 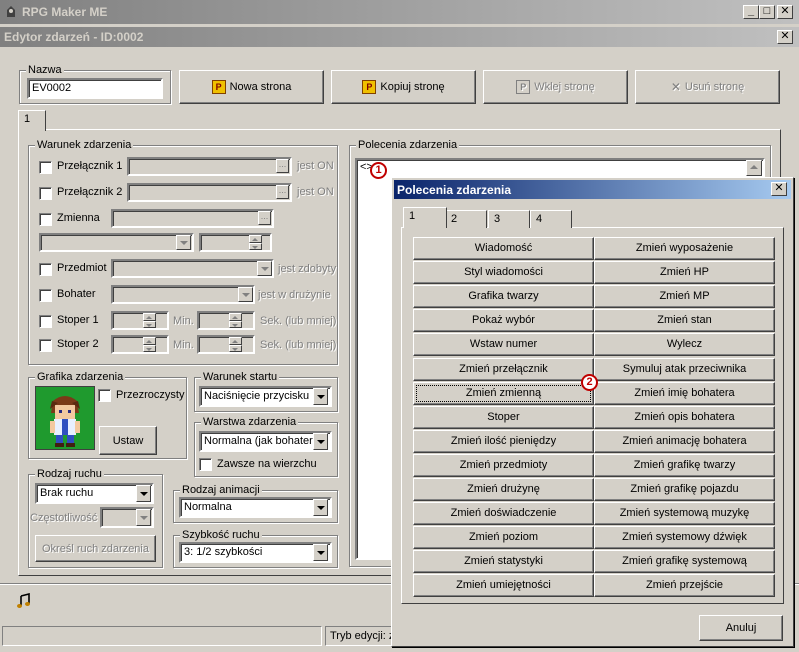 What do you see at coordinates (503, 273) in the screenshot?
I see `command-button: Styl wiadomości` at bounding box center [503, 273].